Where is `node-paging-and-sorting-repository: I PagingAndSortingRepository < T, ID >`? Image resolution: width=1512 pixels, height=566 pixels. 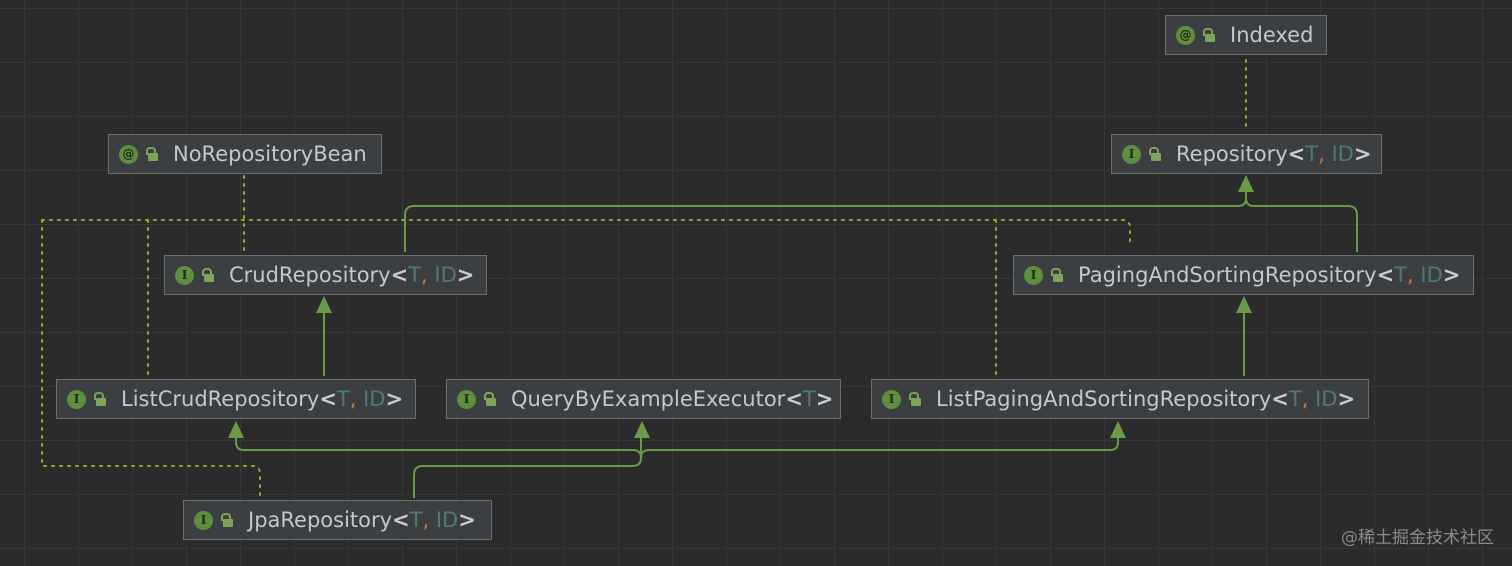 node-paging-and-sorting-repository: I PagingAndSortingRepository < T, ID > is located at coordinates (1243, 275).